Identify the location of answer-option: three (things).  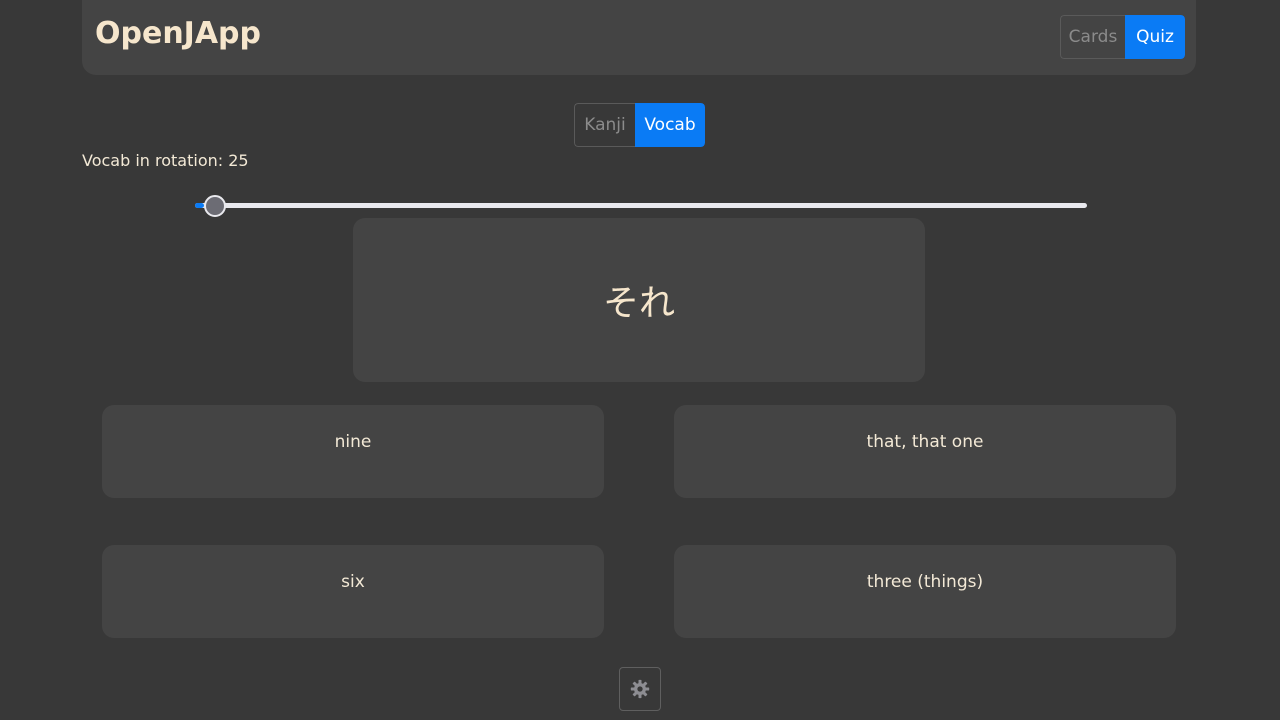
(925, 591).